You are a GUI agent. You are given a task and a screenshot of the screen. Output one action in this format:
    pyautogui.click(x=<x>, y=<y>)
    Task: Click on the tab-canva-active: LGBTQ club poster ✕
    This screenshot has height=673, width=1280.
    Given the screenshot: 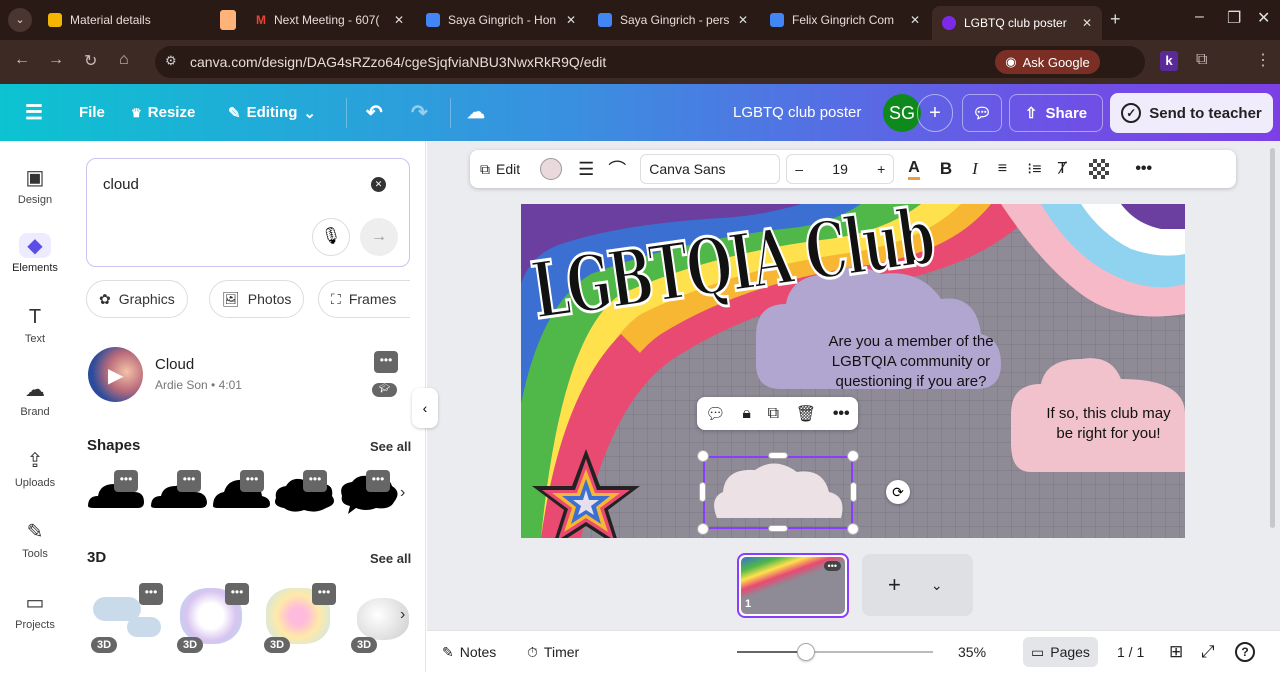 What is the action you would take?
    pyautogui.click(x=1017, y=23)
    